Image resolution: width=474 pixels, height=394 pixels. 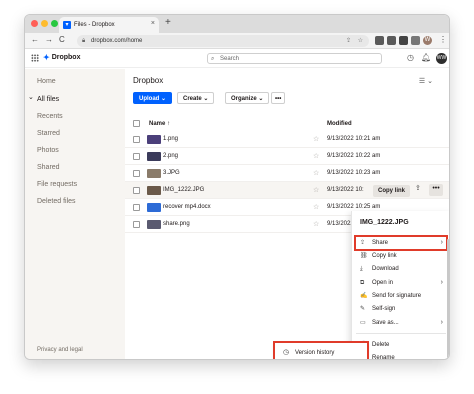 What do you see at coordinates (247, 98) in the screenshot?
I see `organize-button: Organize ⌄` at bounding box center [247, 98].